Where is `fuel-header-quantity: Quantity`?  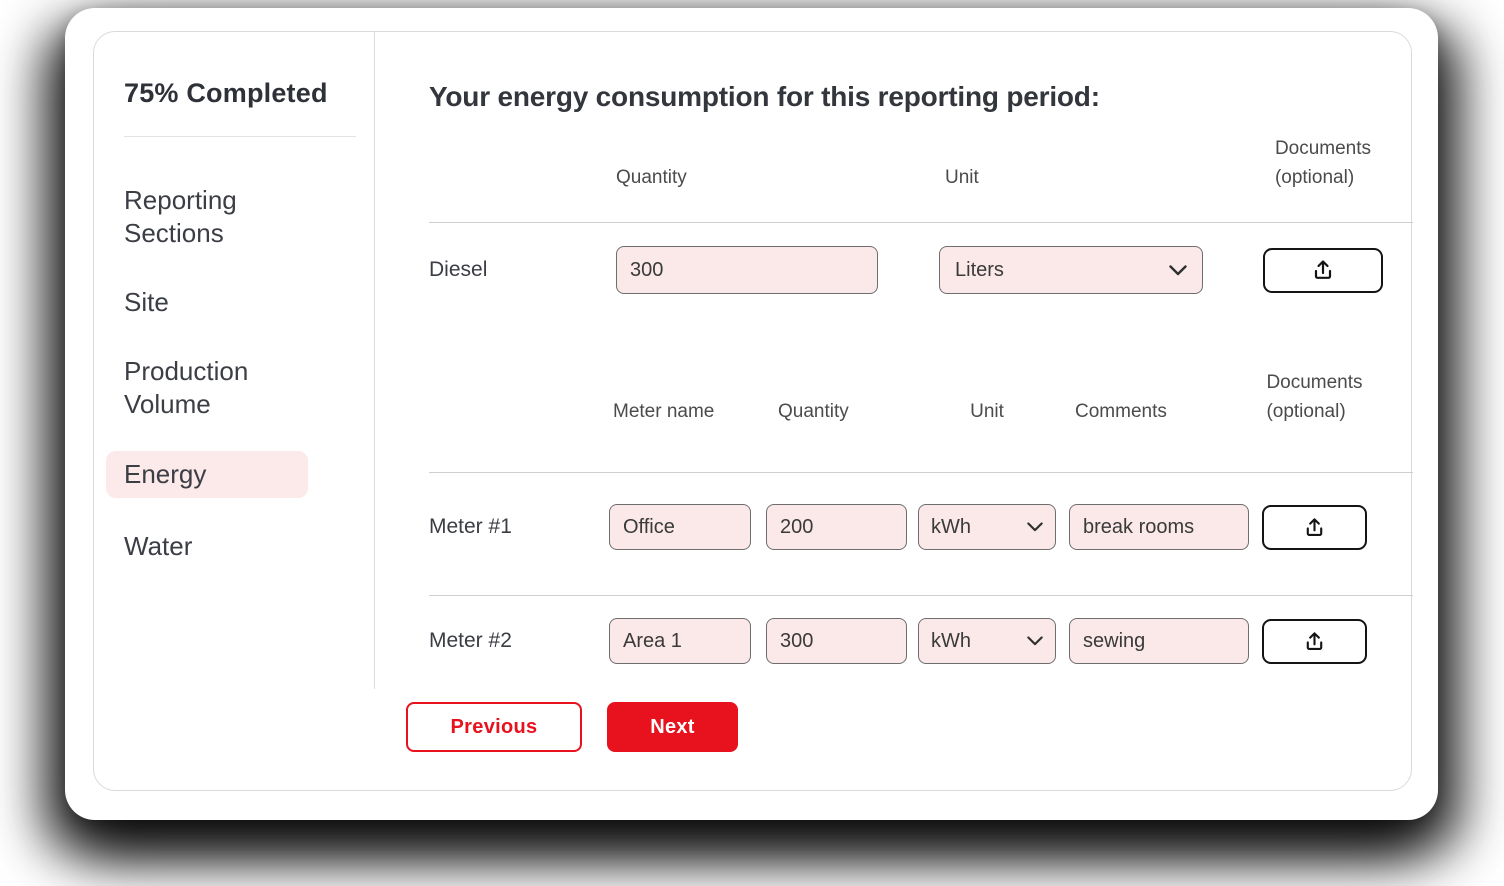
fuel-header-quantity: Quantity is located at coordinates (651, 177).